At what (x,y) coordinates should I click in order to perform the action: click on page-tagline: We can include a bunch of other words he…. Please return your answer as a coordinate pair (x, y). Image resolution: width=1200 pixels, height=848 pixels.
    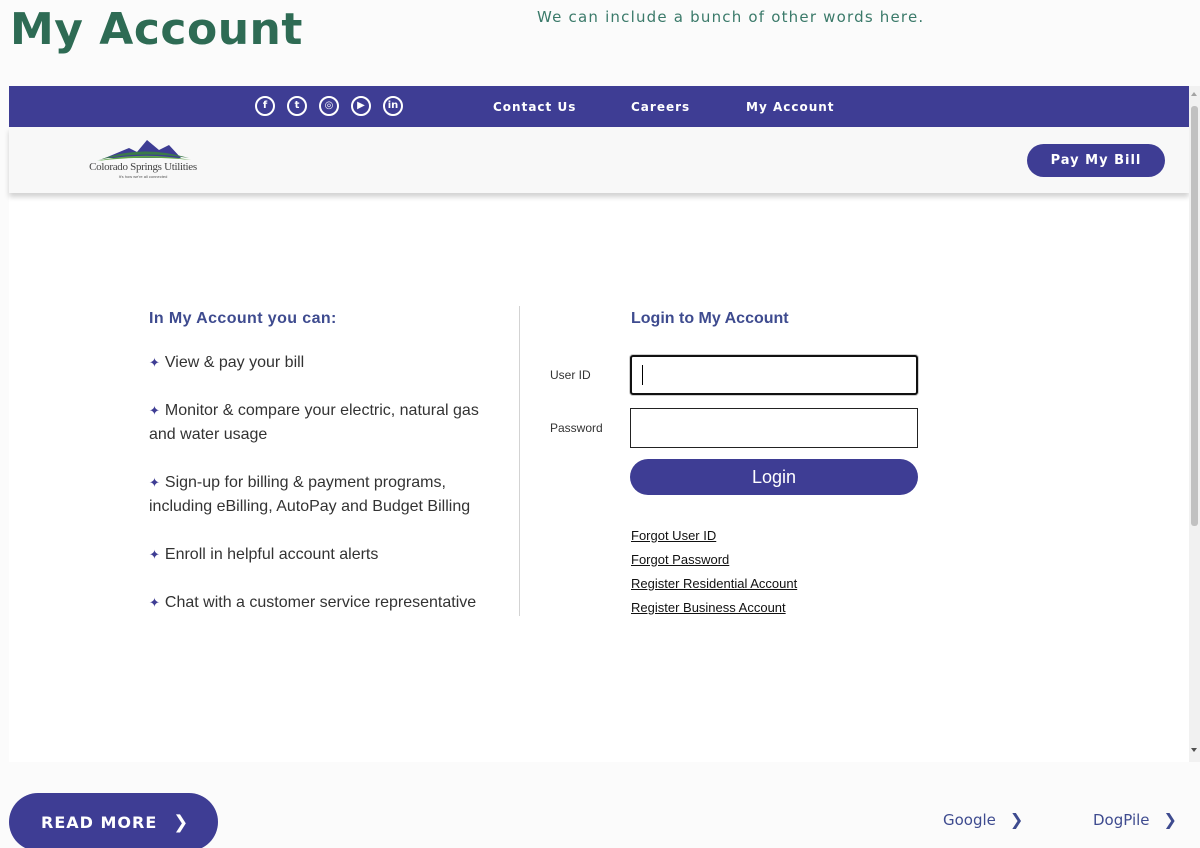
    Looking at the image, I should click on (731, 17).